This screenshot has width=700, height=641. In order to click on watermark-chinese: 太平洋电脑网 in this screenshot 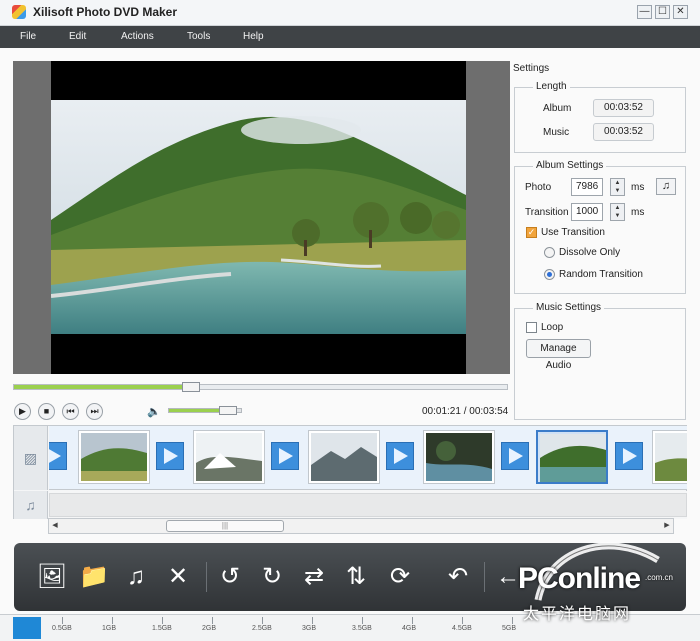, I will do `click(577, 614)`.